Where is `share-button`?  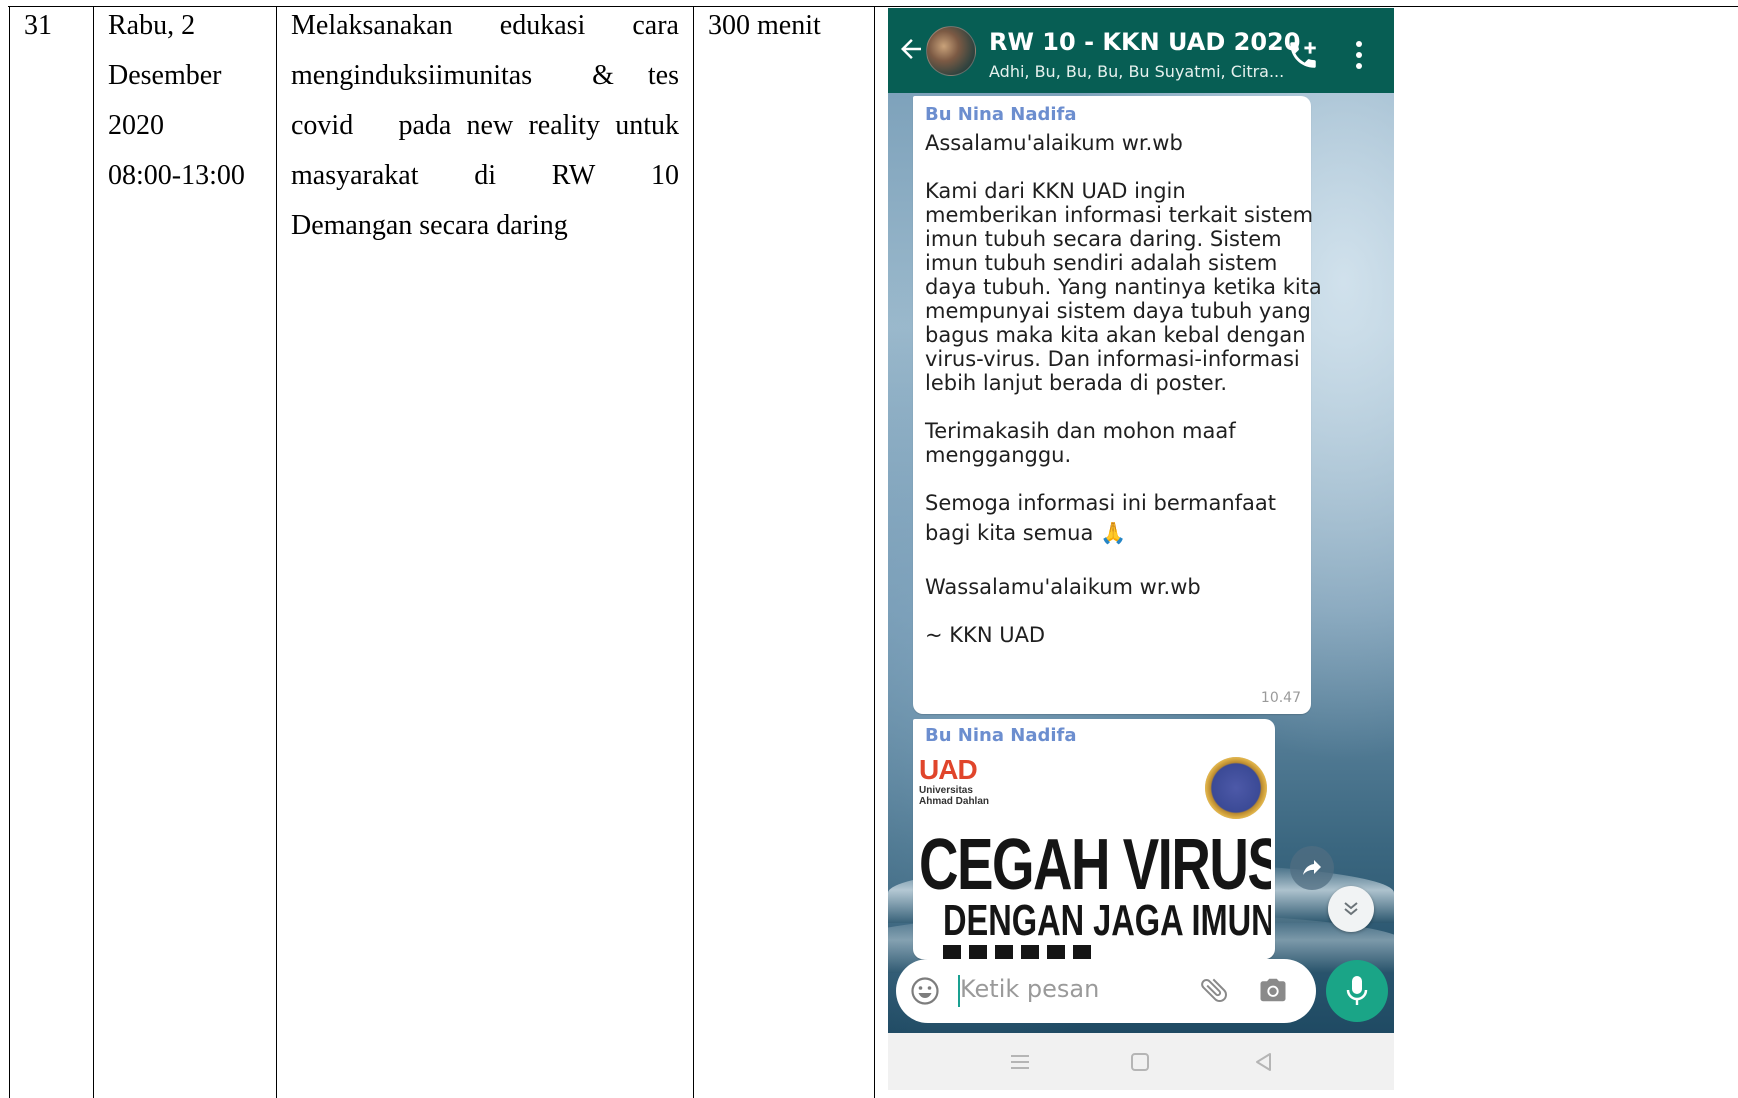 share-button is located at coordinates (1312, 868).